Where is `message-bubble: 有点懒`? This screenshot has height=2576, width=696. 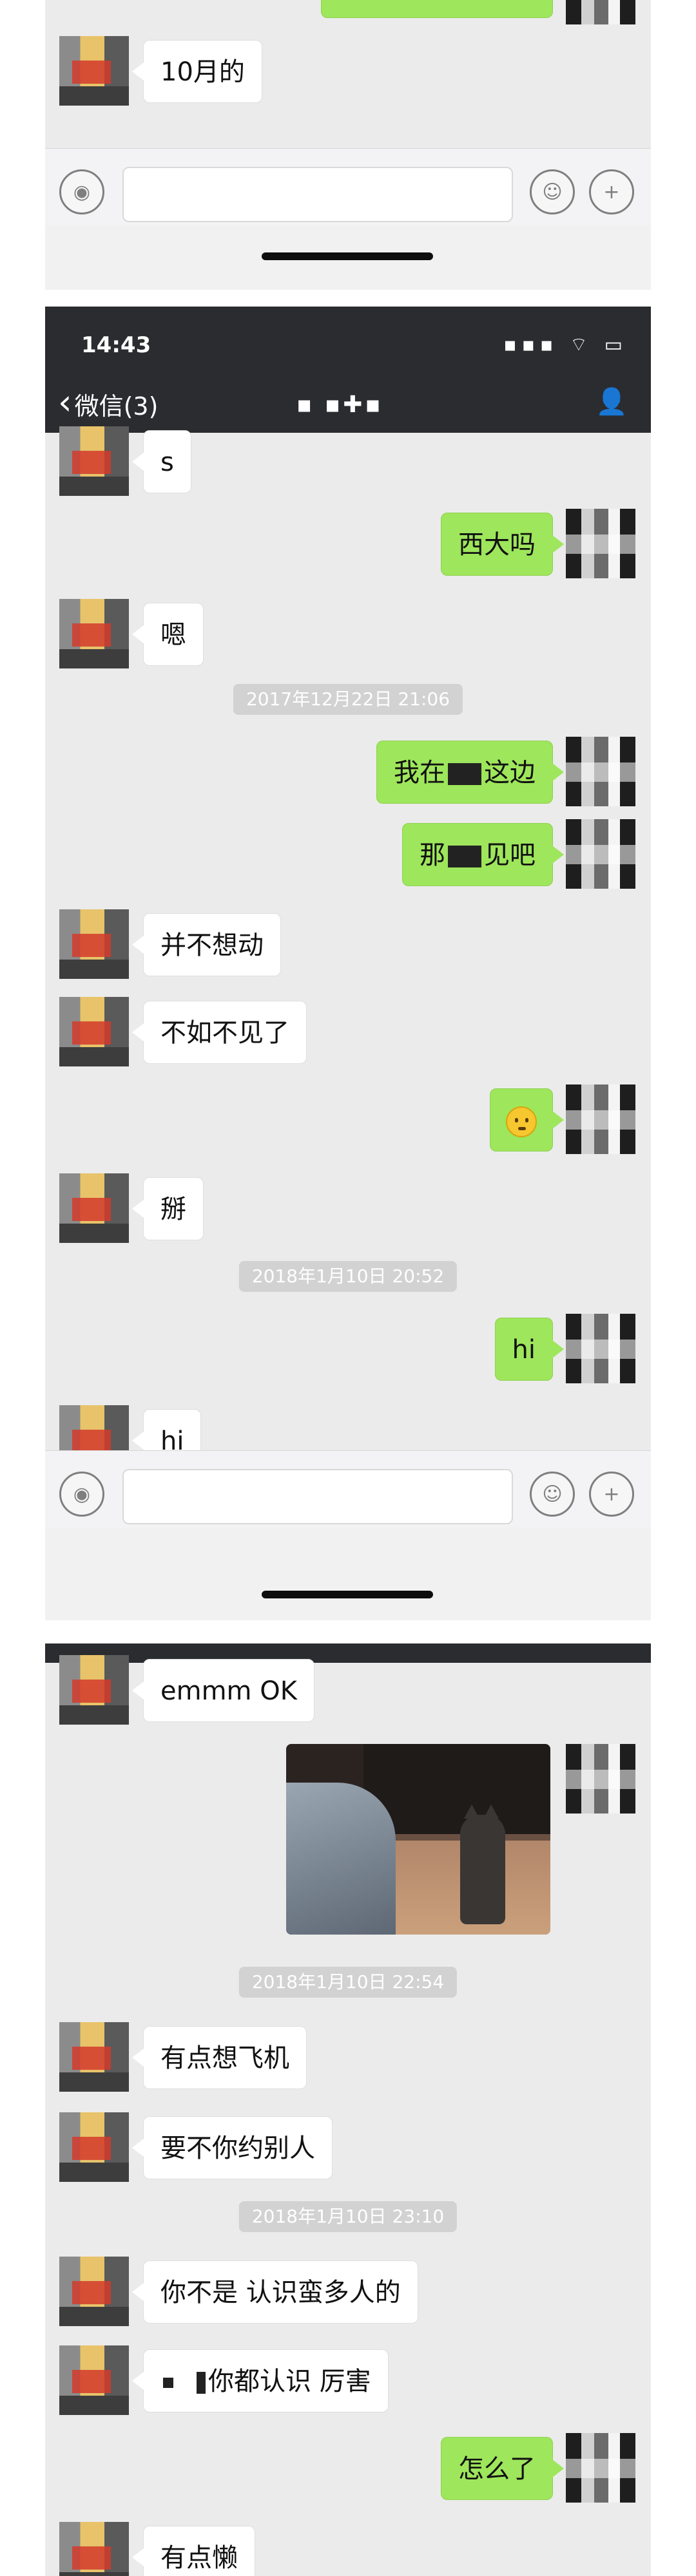 message-bubble: 有点懒 is located at coordinates (193, 2551).